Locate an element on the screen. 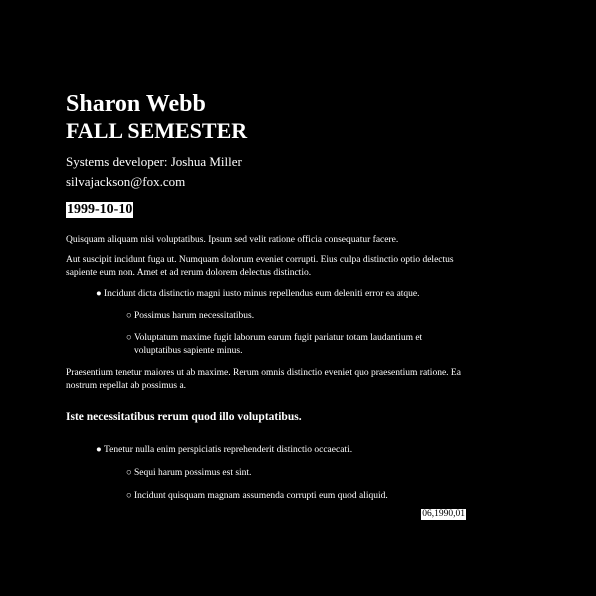  sub-list-item: ○ Possimus harum necessitatibus. is located at coordinates (266, 316).